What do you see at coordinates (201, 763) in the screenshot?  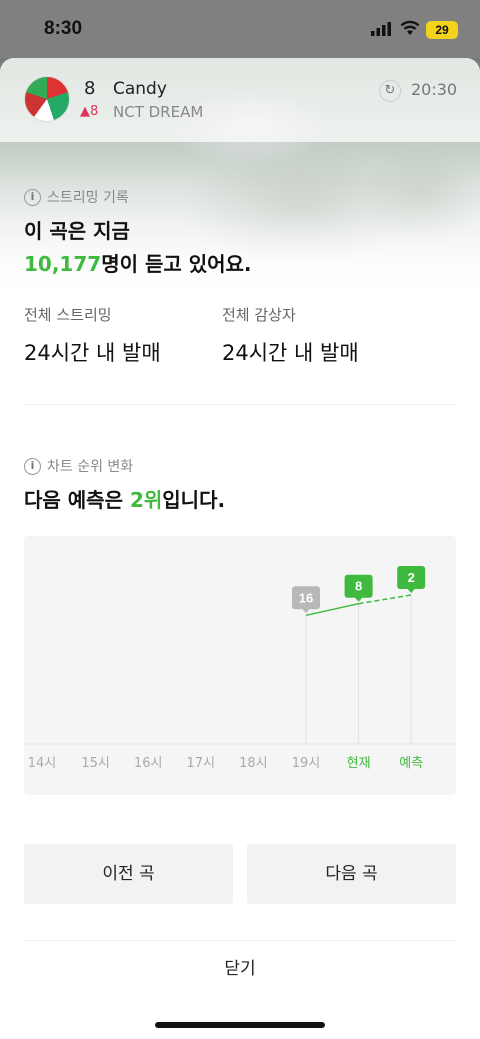 I see `x-tick-label: 17시` at bounding box center [201, 763].